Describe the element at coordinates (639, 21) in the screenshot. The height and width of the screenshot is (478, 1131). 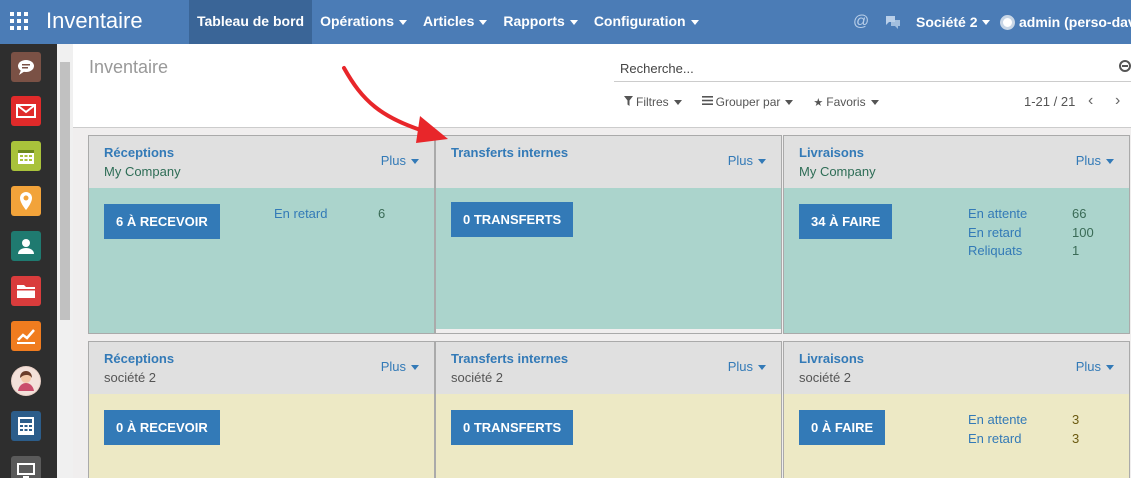
I see `menu-label: Configuration` at that location.